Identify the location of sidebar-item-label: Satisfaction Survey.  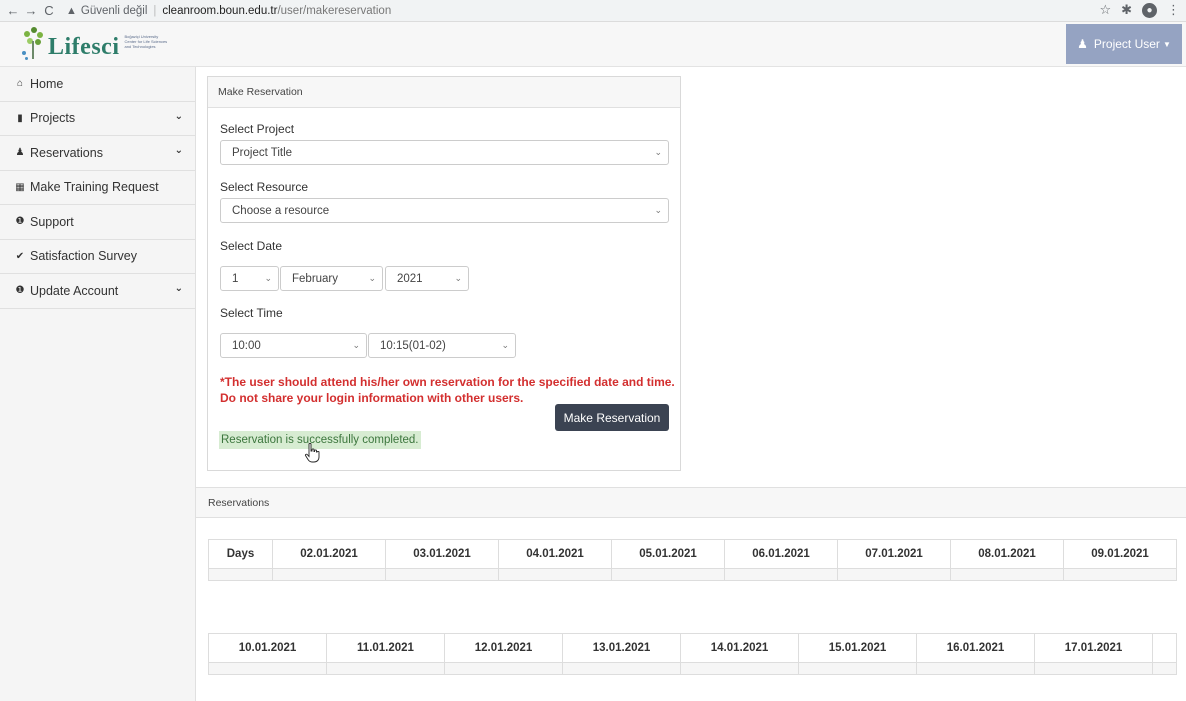
(83, 256).